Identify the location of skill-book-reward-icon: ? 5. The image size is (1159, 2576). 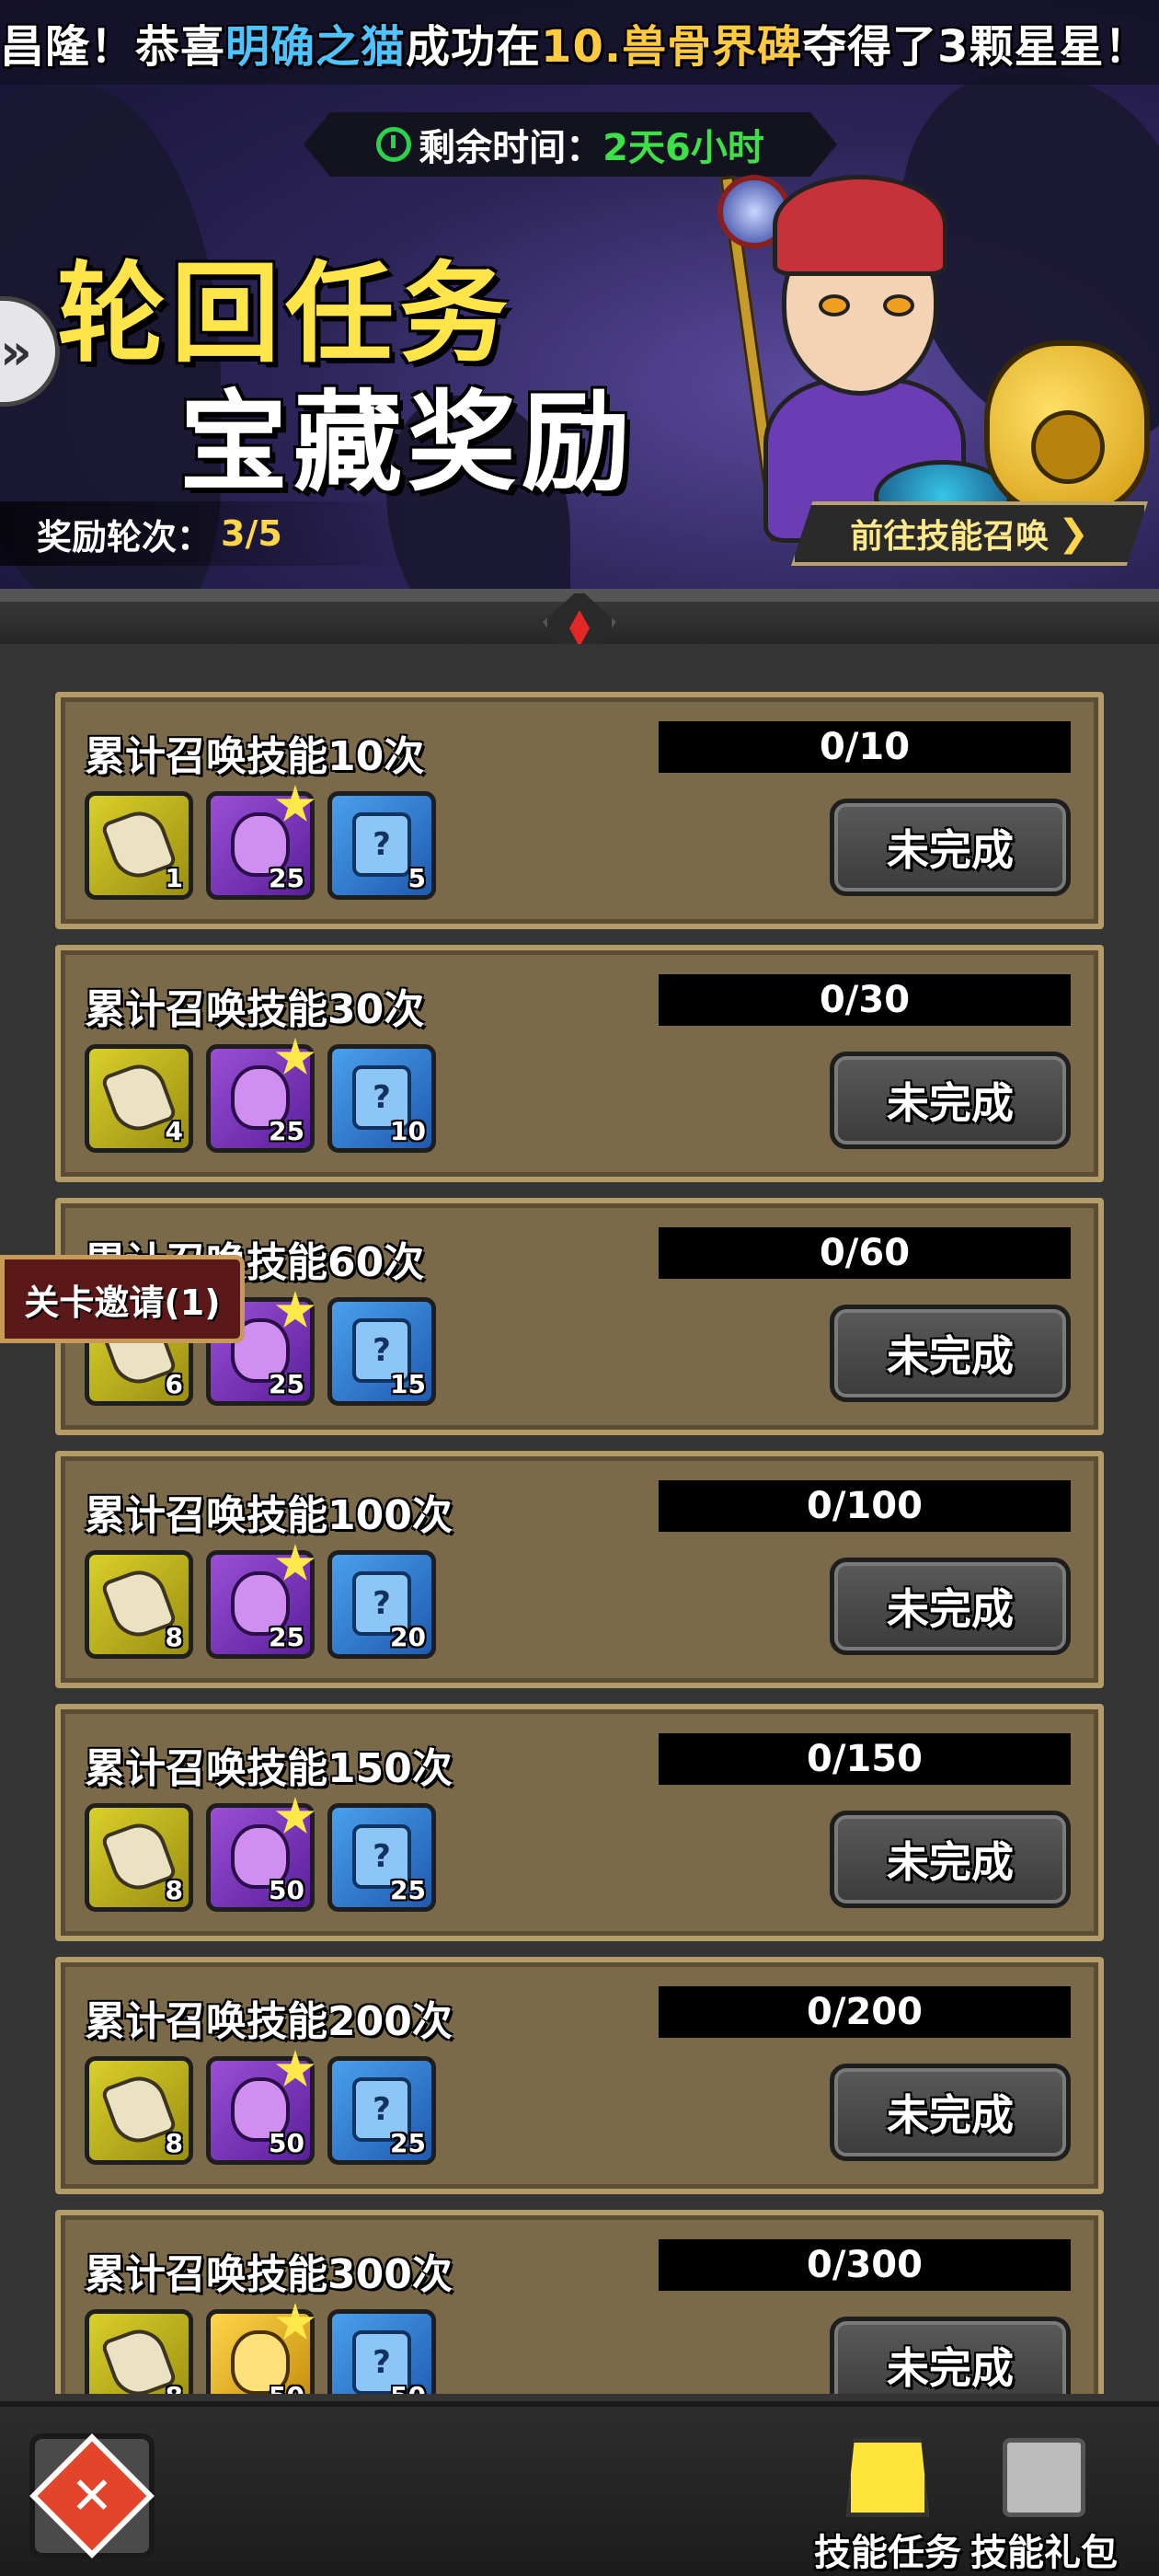
(381, 845).